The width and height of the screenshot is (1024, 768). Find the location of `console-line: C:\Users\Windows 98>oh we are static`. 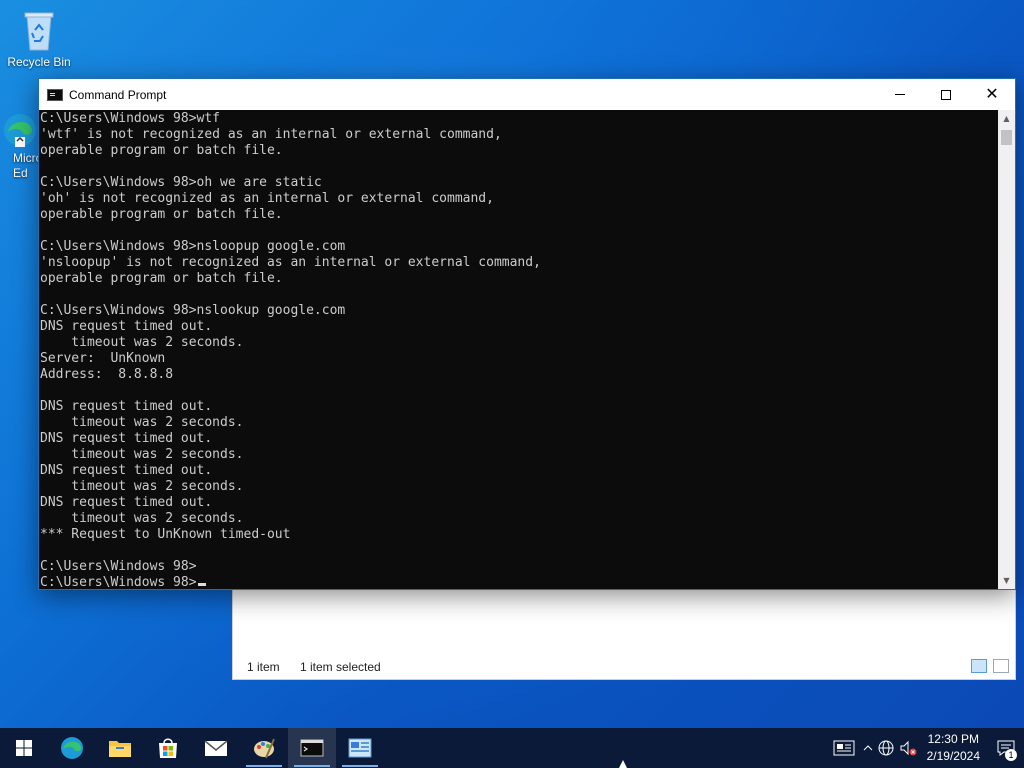

console-line: C:\Users\Windows 98>oh we are static is located at coordinates (181, 182).